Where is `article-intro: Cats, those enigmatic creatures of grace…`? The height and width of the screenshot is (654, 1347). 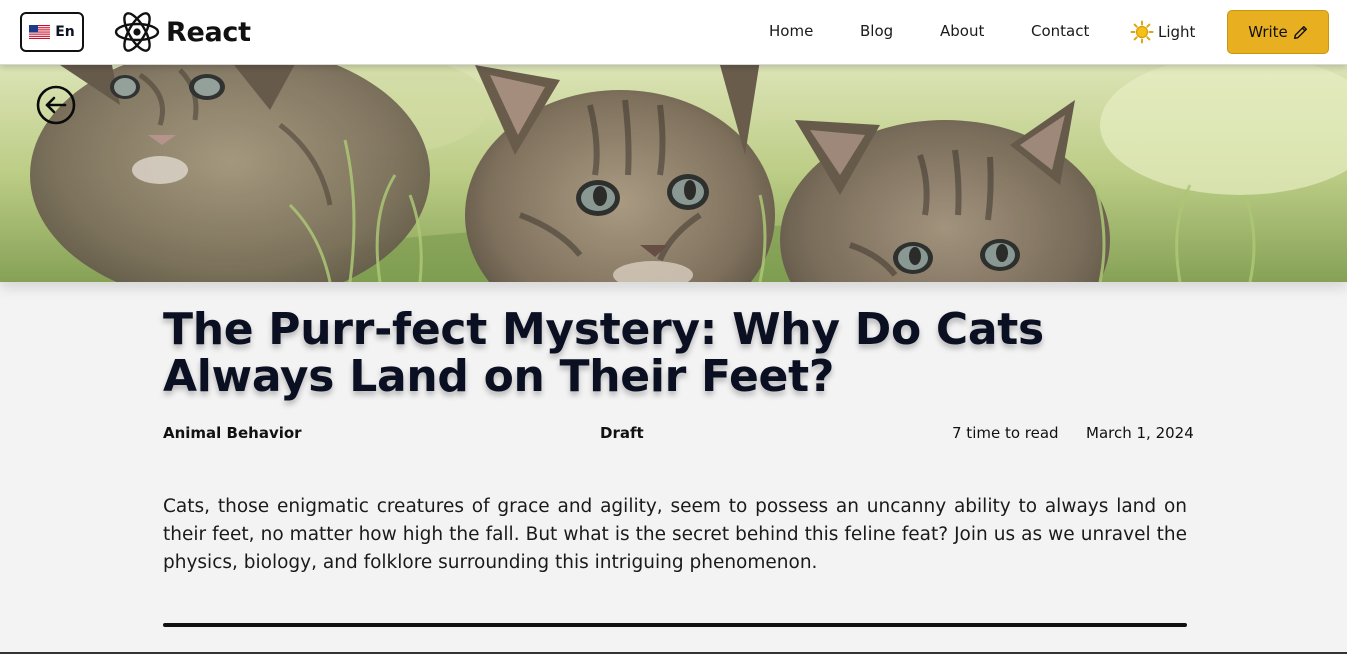 article-intro: Cats, those enigmatic creatures of grace… is located at coordinates (675, 534).